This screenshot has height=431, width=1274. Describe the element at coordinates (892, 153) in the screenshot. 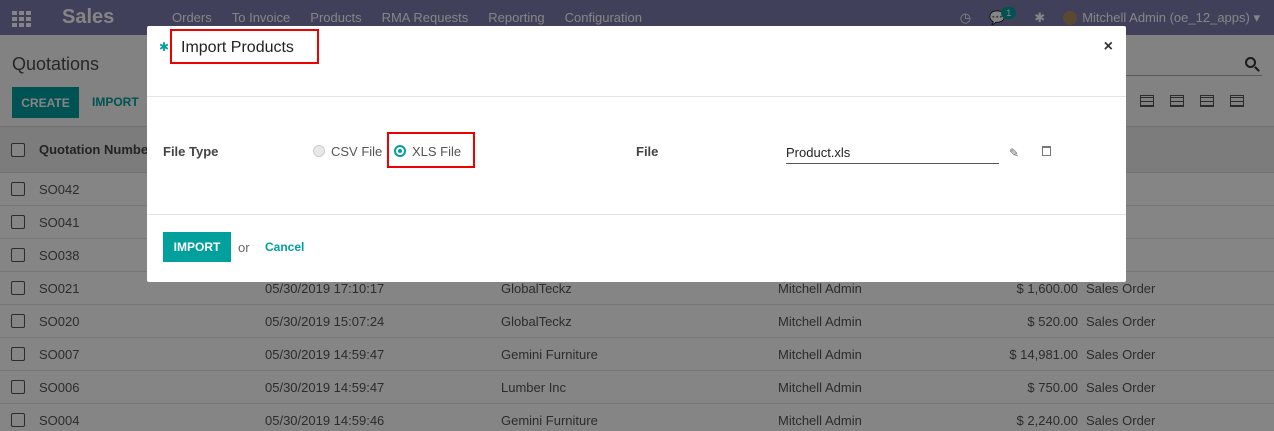

I see `file-input: Product.xls` at that location.